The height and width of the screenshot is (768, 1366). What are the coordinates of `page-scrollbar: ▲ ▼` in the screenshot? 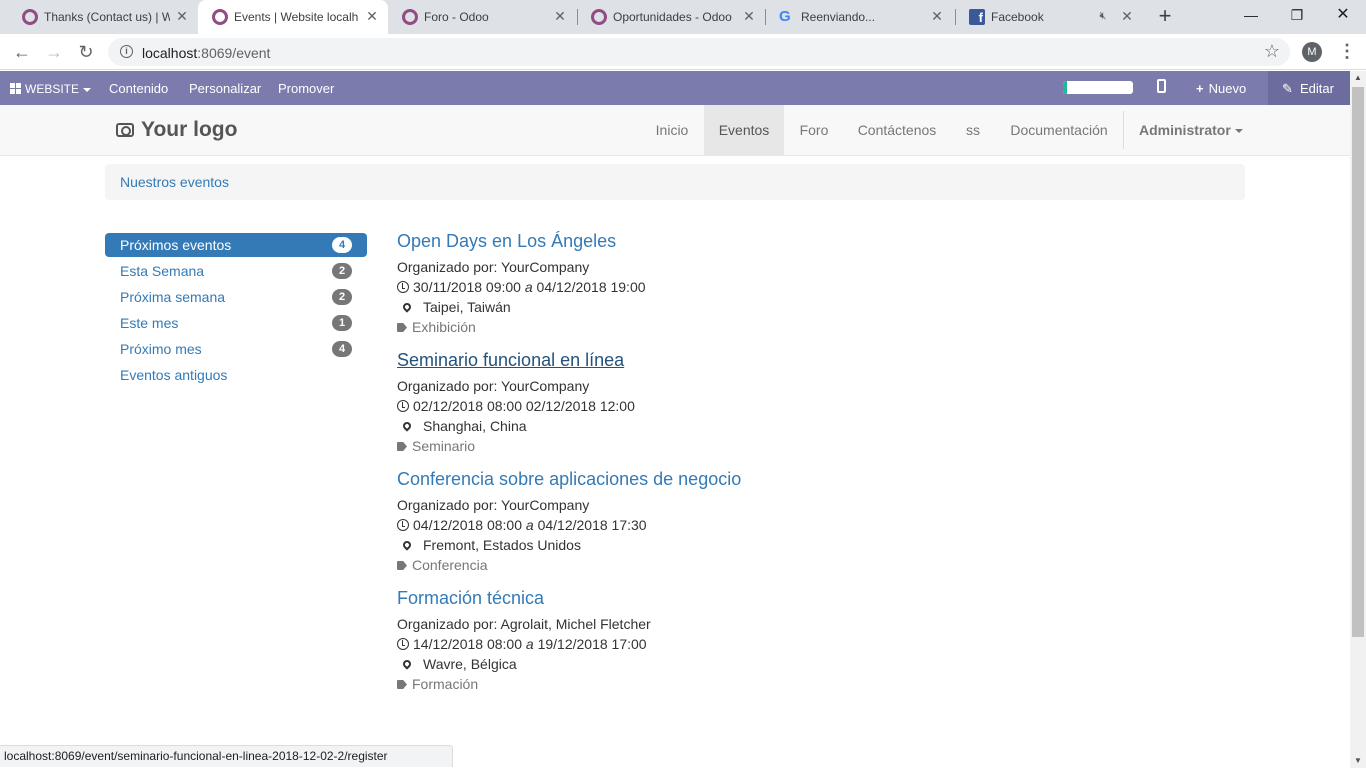 It's located at (1358, 419).